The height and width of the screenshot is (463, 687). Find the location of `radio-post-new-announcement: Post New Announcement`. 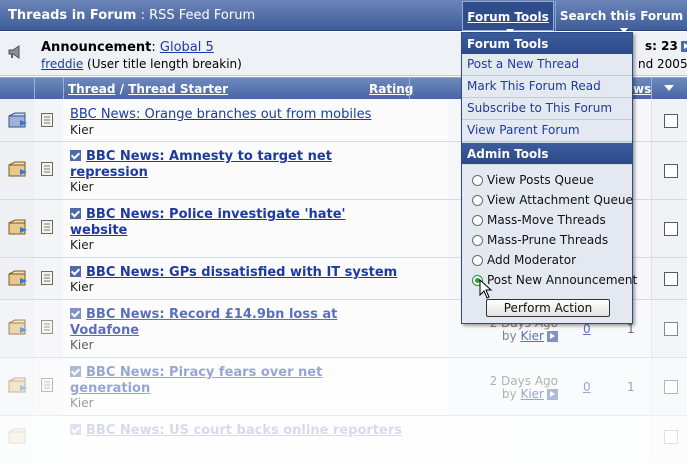

radio-post-new-announcement: Post New Announcement is located at coordinates (554, 280).